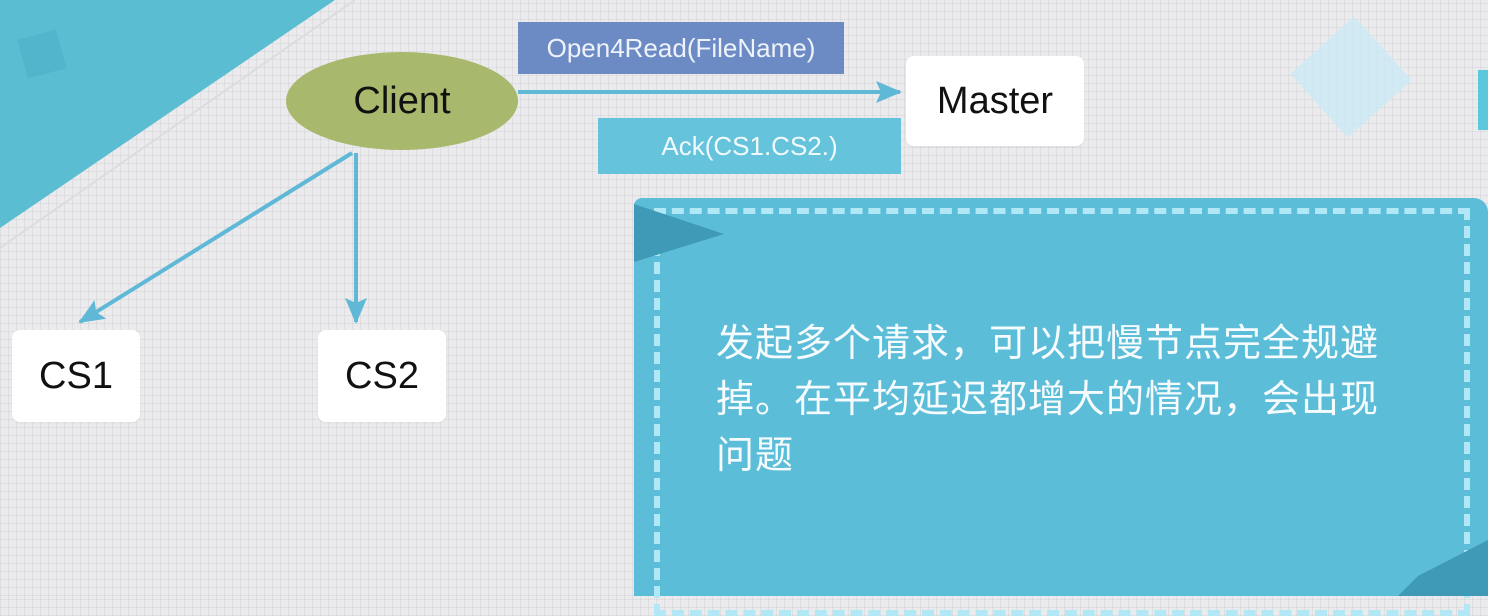 The height and width of the screenshot is (616, 1488). Describe the element at coordinates (1443, 568) in the screenshot. I see `note-corner-tail` at that location.